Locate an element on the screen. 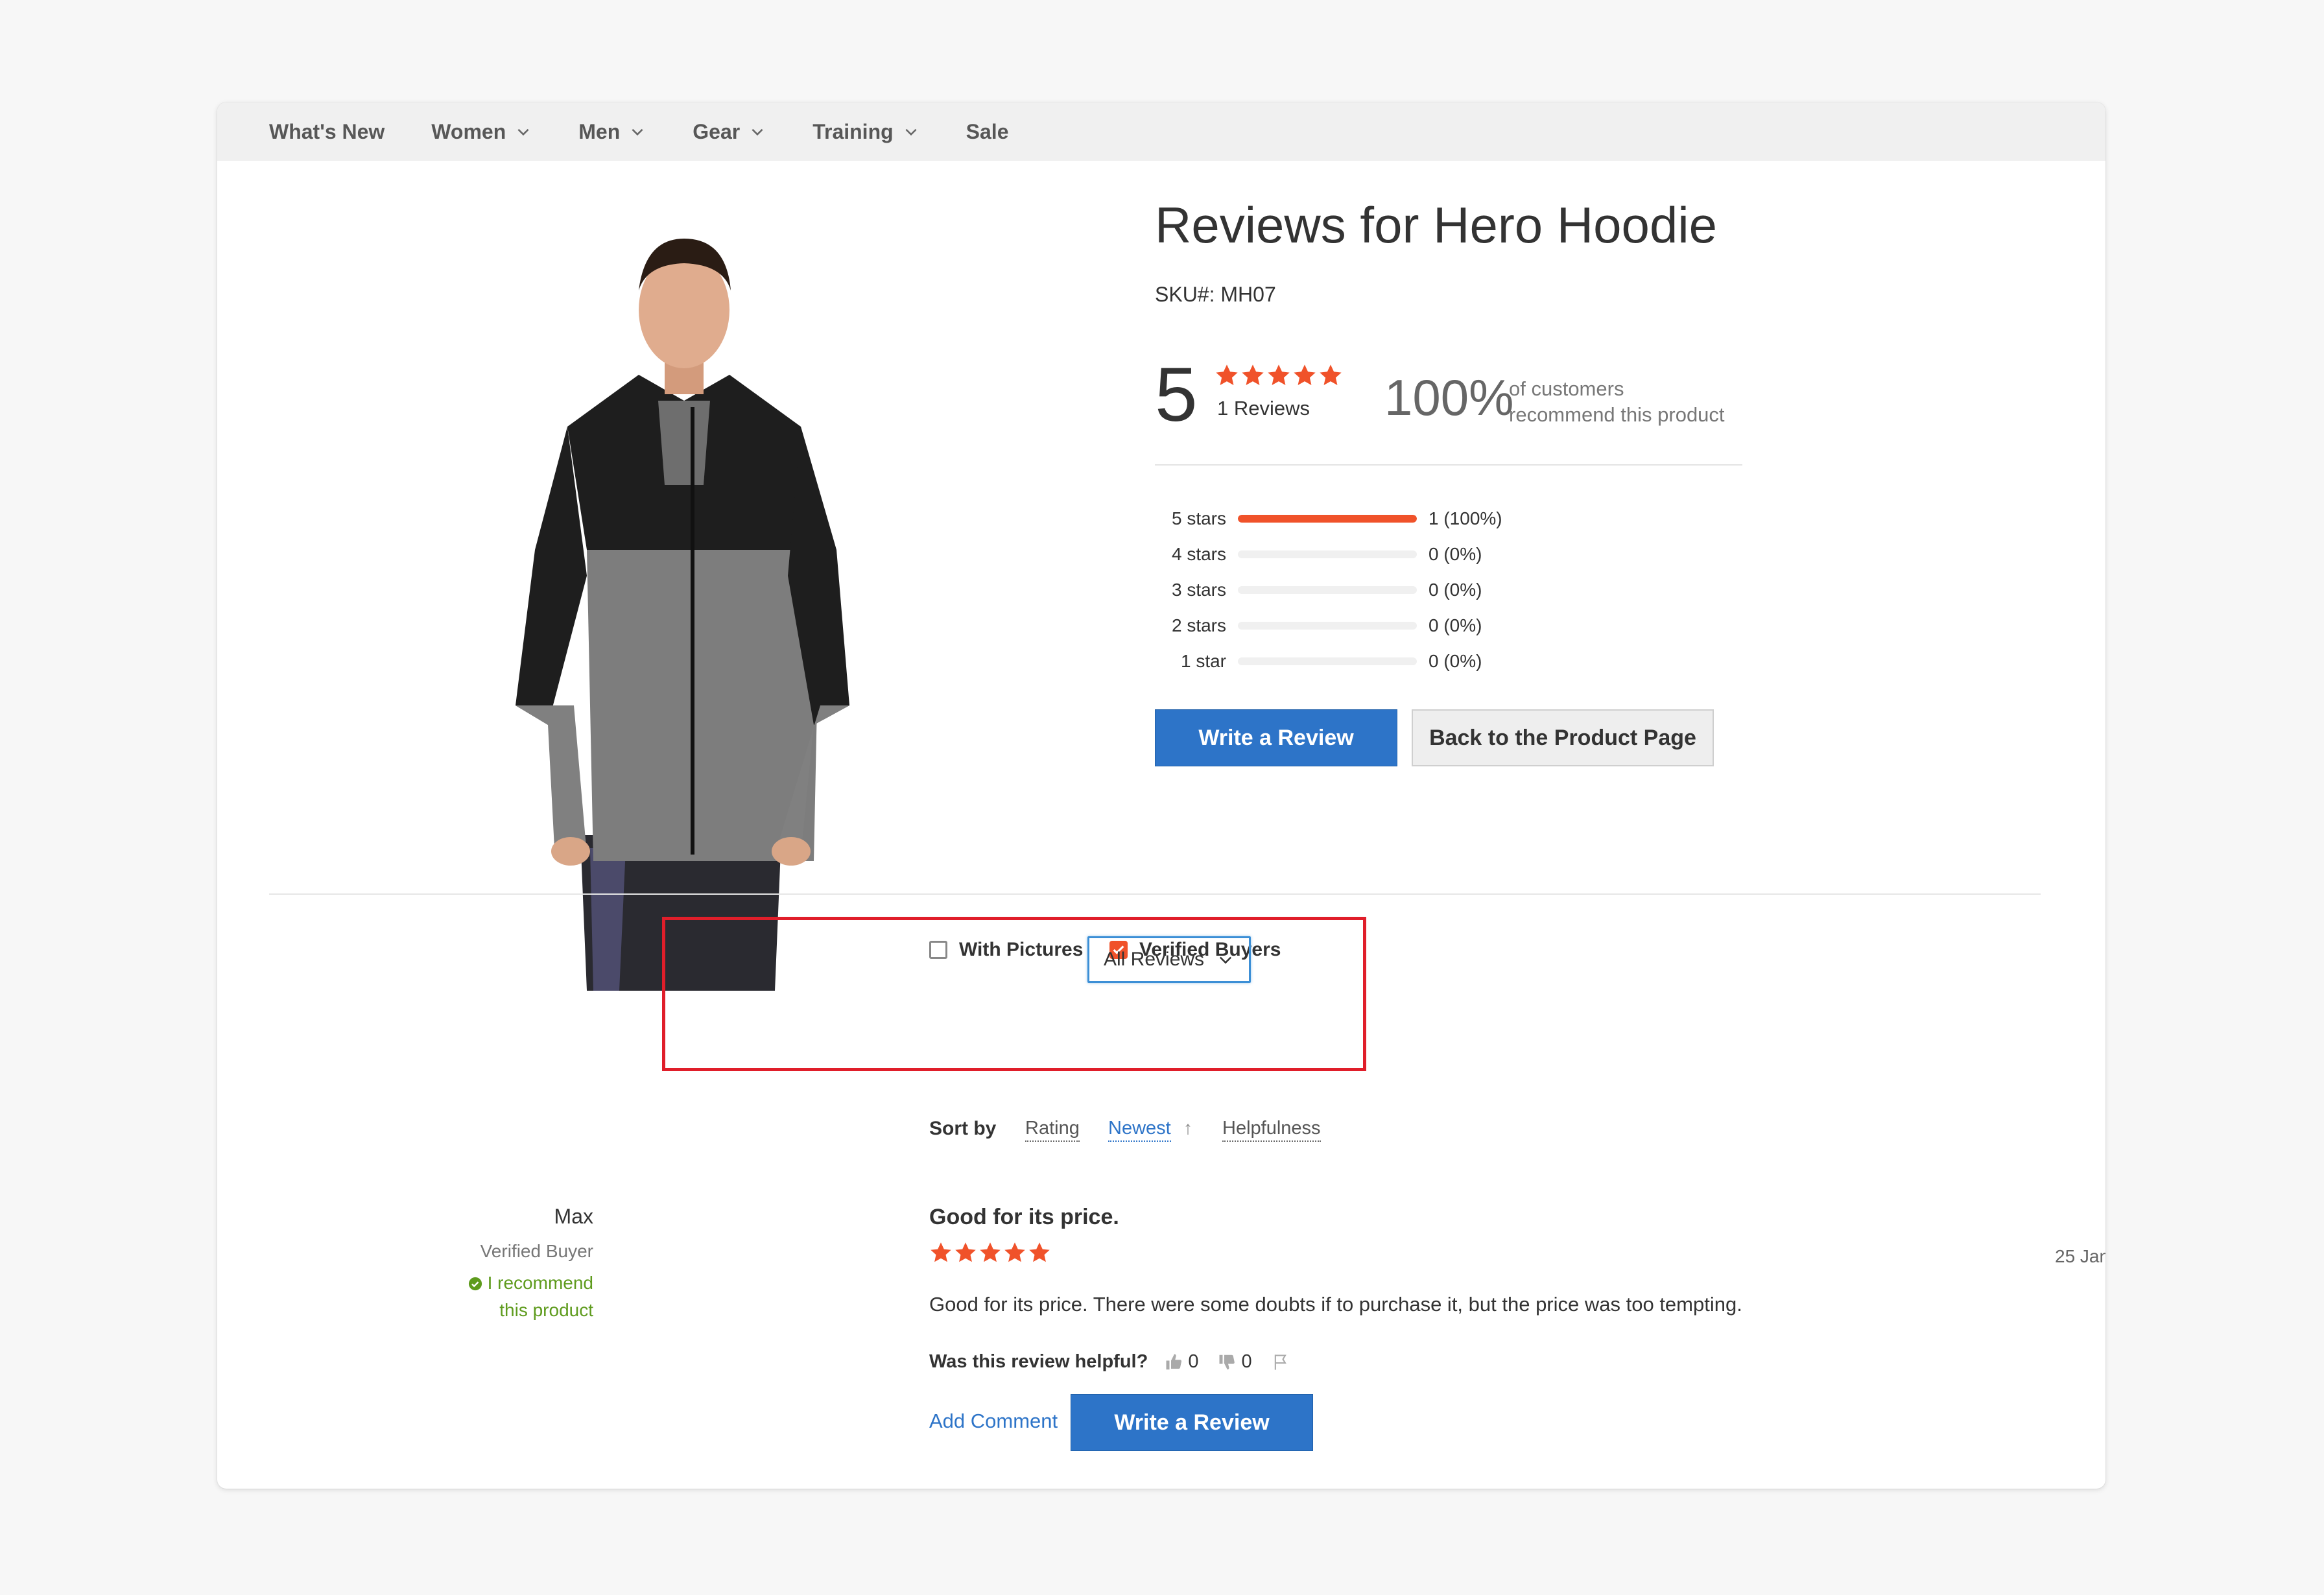 The height and width of the screenshot is (1595, 2324). helpful-no-count: 0 is located at coordinates (1246, 1361).